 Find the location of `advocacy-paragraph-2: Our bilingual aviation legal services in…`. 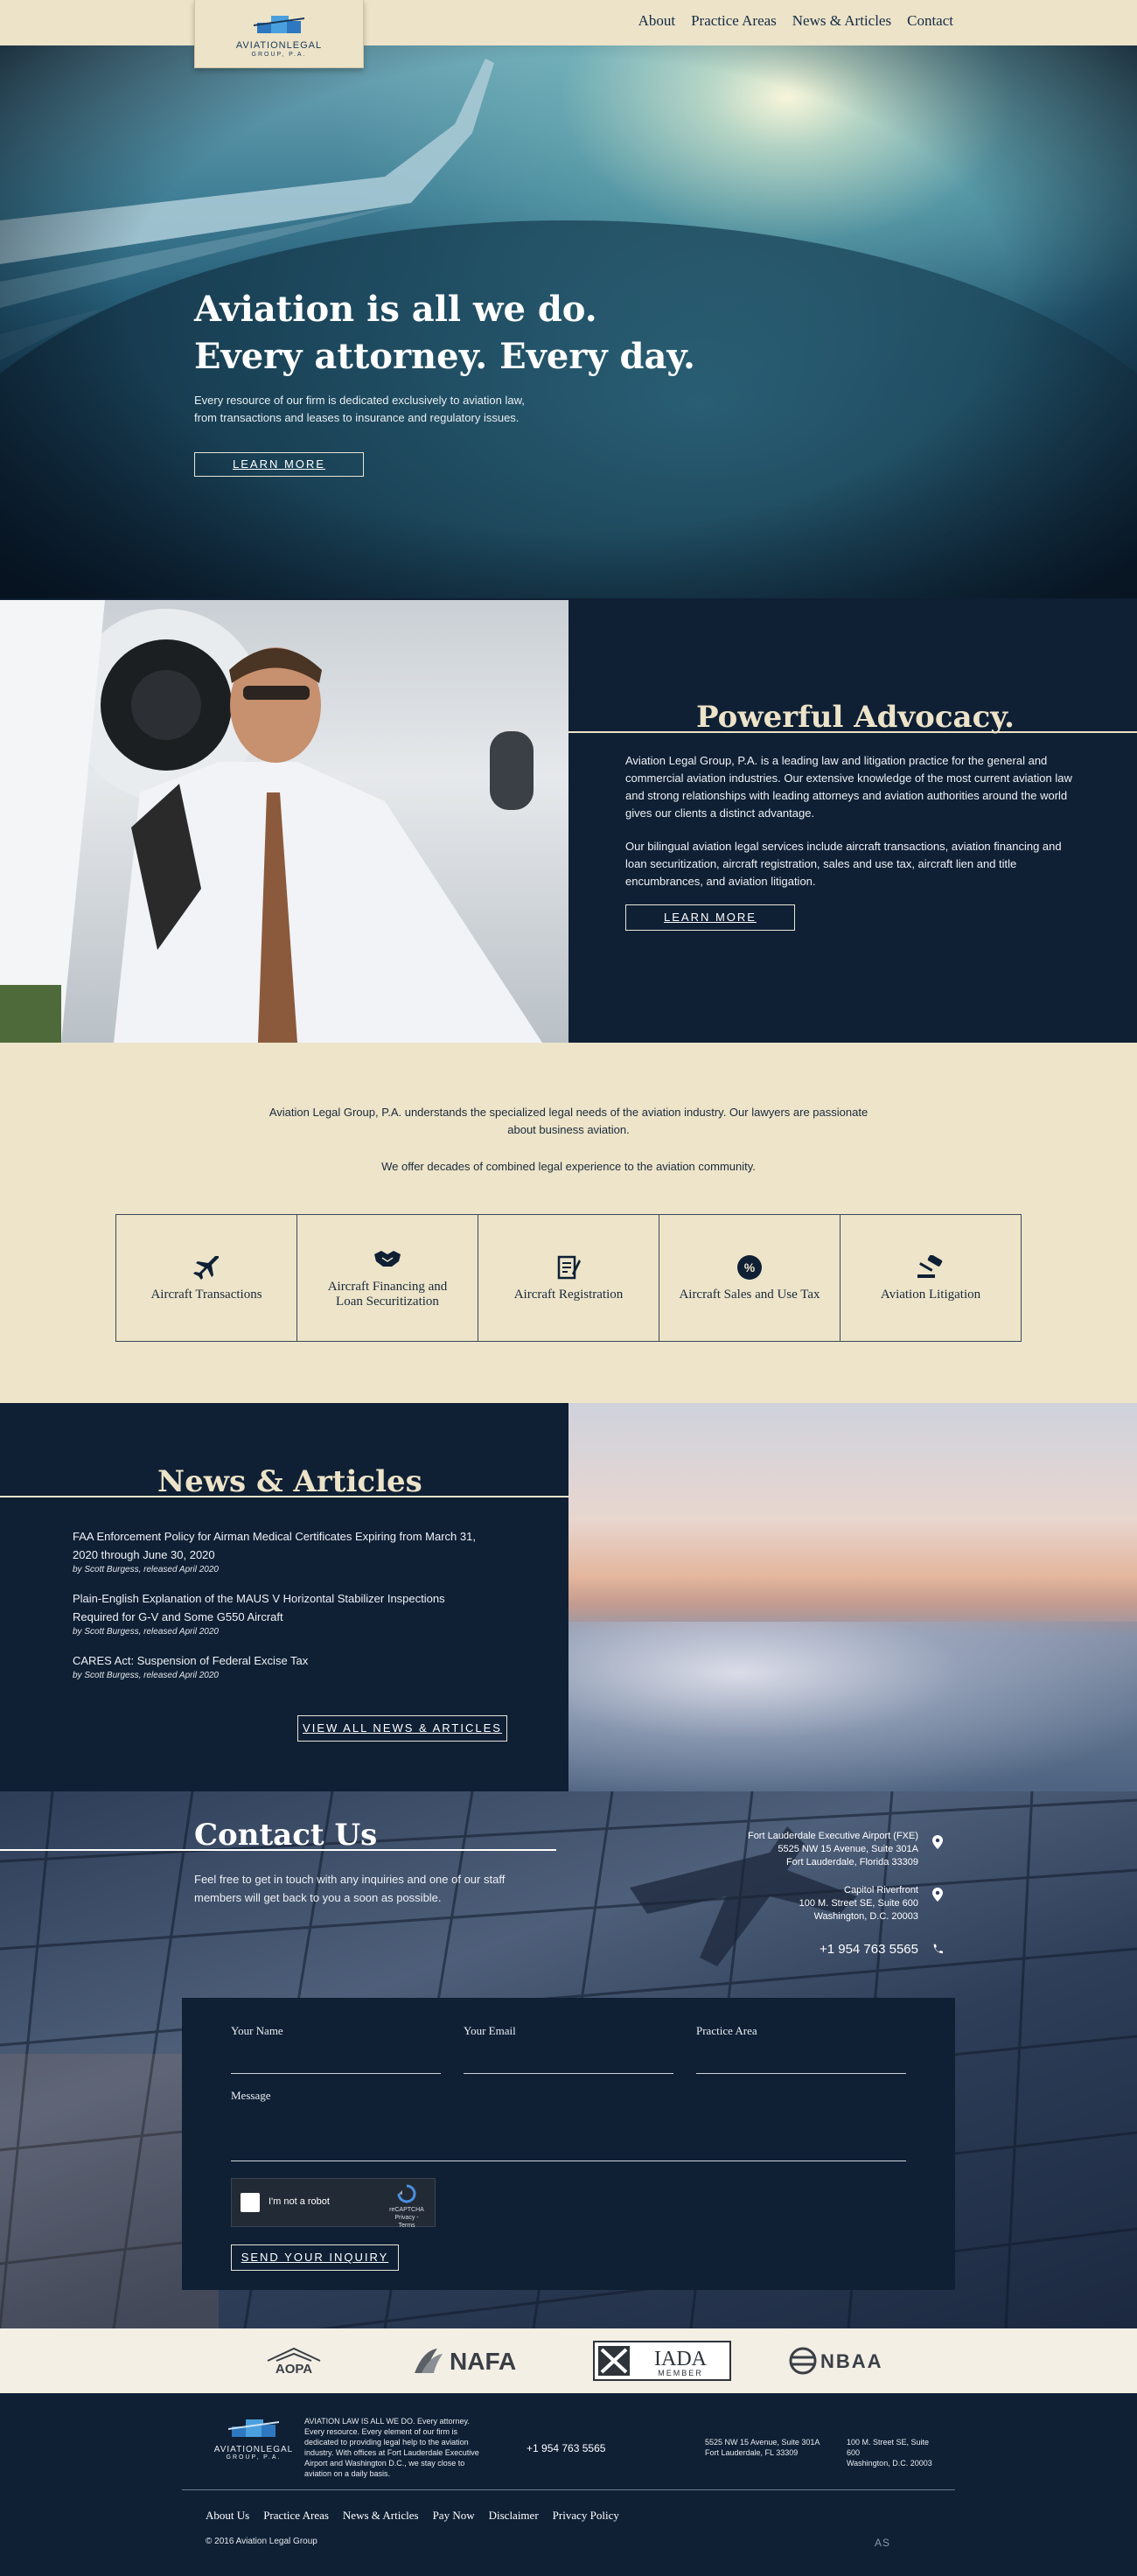

advocacy-paragraph-2: Our bilingual aviation legal services in… is located at coordinates (843, 864).